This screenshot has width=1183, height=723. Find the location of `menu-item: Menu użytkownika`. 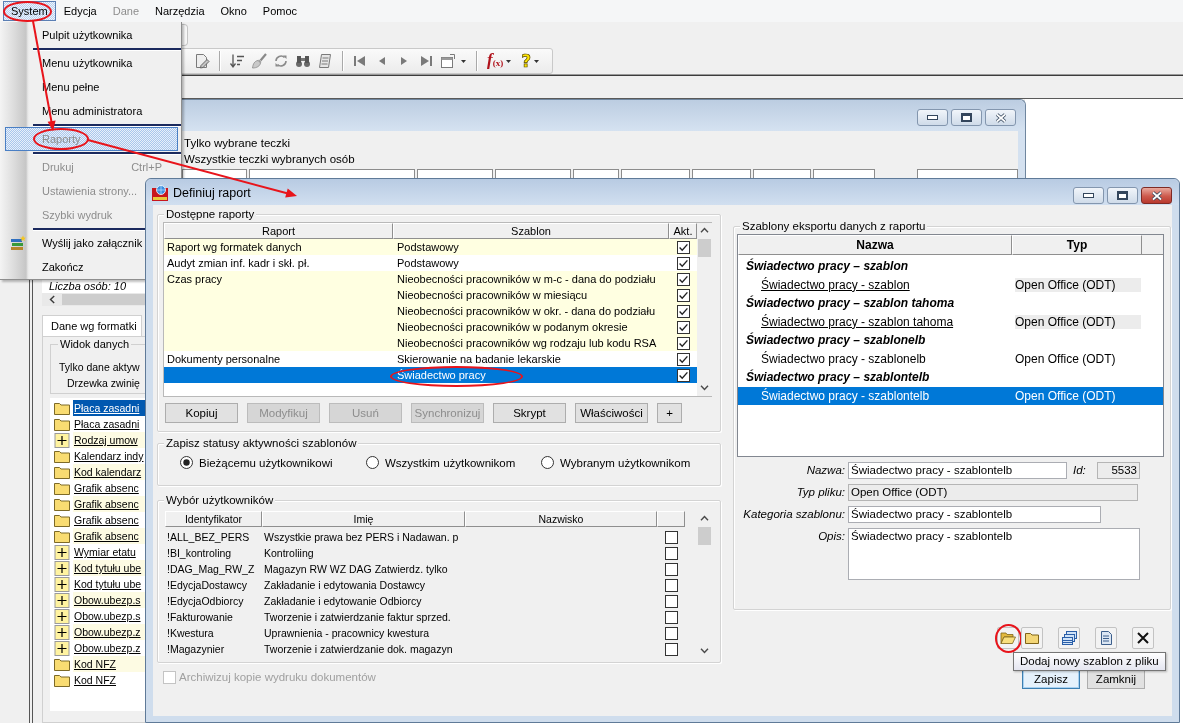

menu-item: Menu użytkownika is located at coordinates (91, 63).